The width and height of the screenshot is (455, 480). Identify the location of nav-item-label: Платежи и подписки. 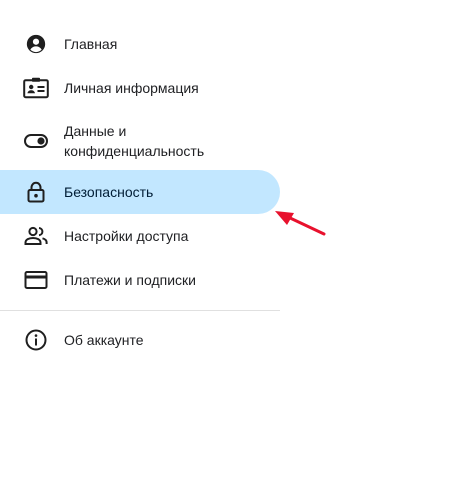
(130, 280).